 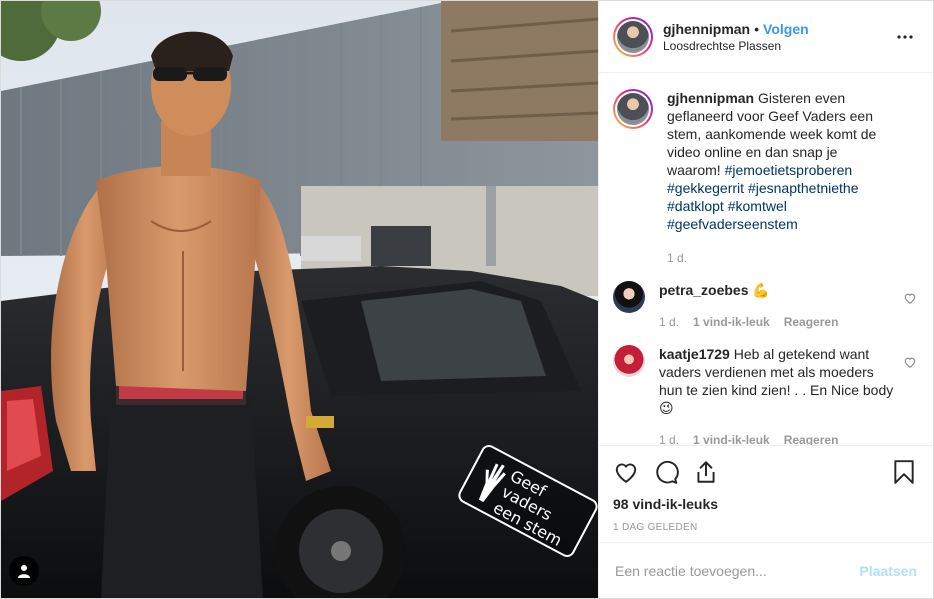 What do you see at coordinates (803, 188) in the screenshot?
I see `hashtag-link: #jesnapthetniethe` at bounding box center [803, 188].